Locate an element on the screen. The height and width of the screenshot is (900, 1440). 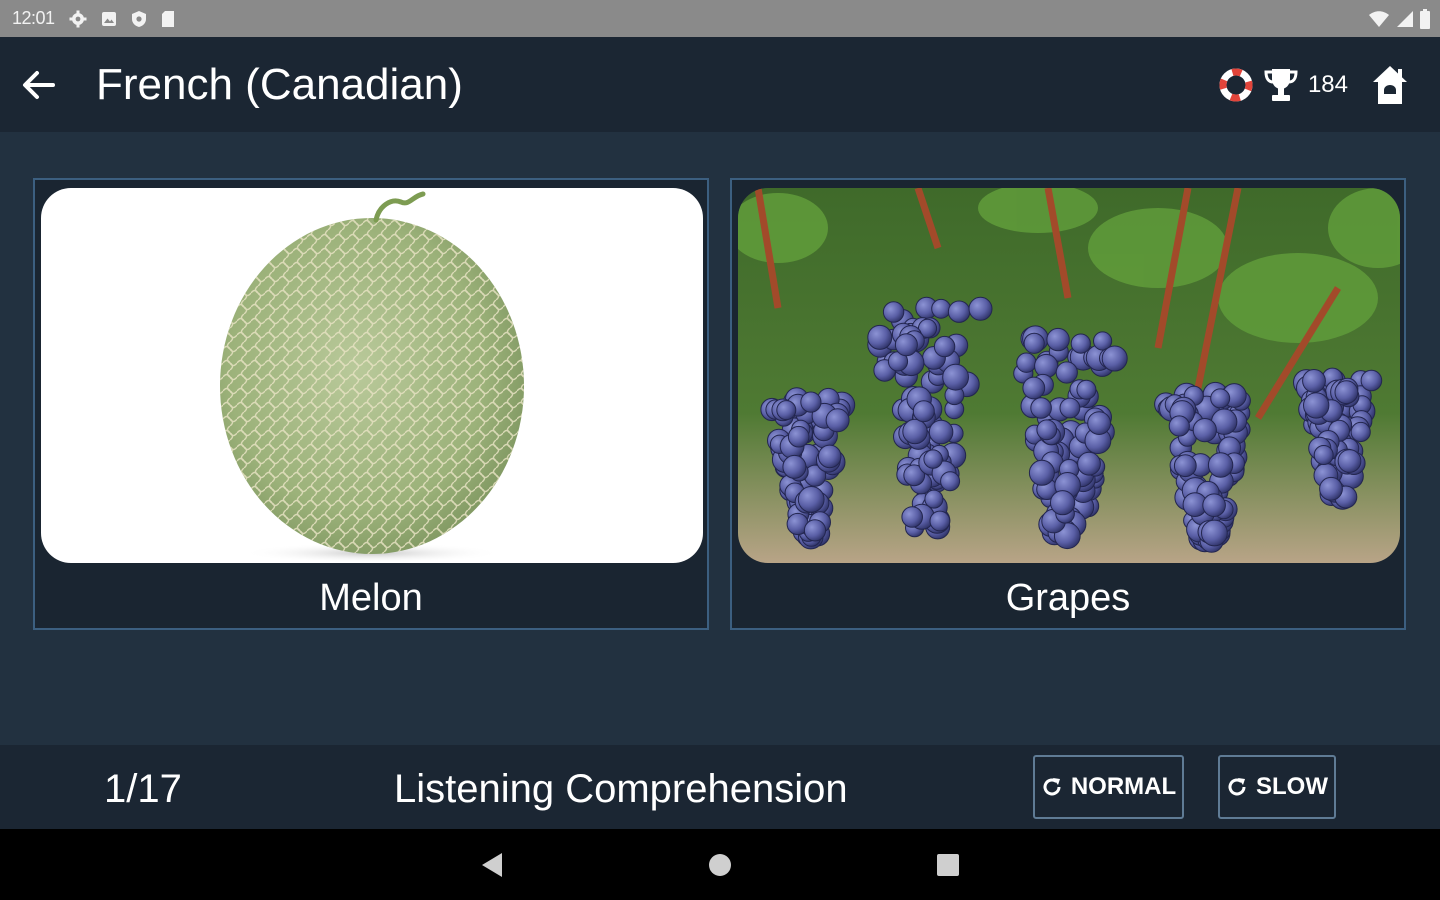
nav-home-button is located at coordinates (720, 865).